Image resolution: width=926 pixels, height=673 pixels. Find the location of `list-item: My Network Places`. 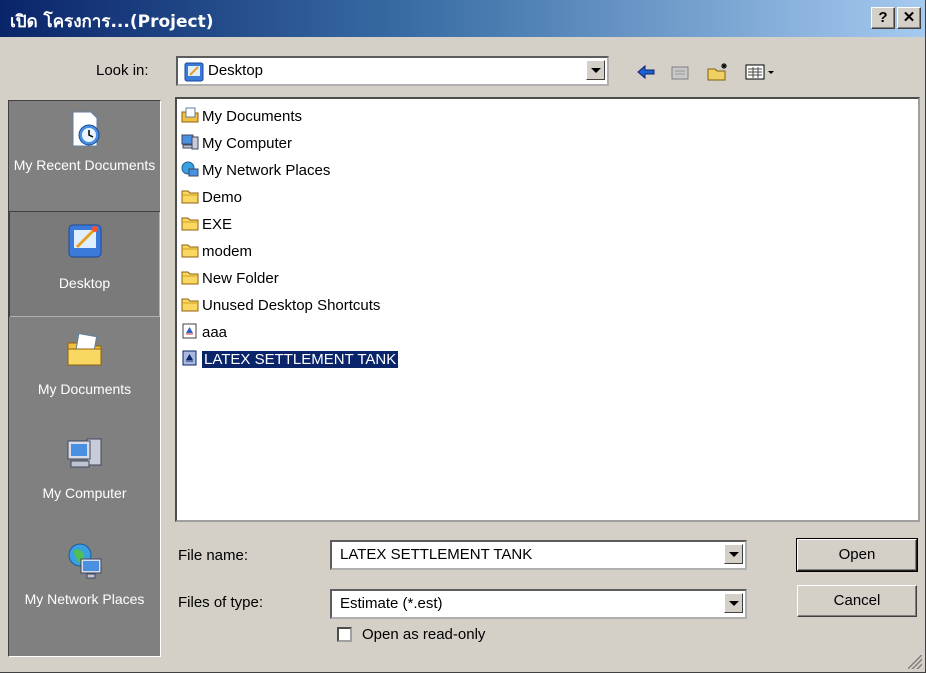

list-item: My Network Places is located at coordinates (255, 171).